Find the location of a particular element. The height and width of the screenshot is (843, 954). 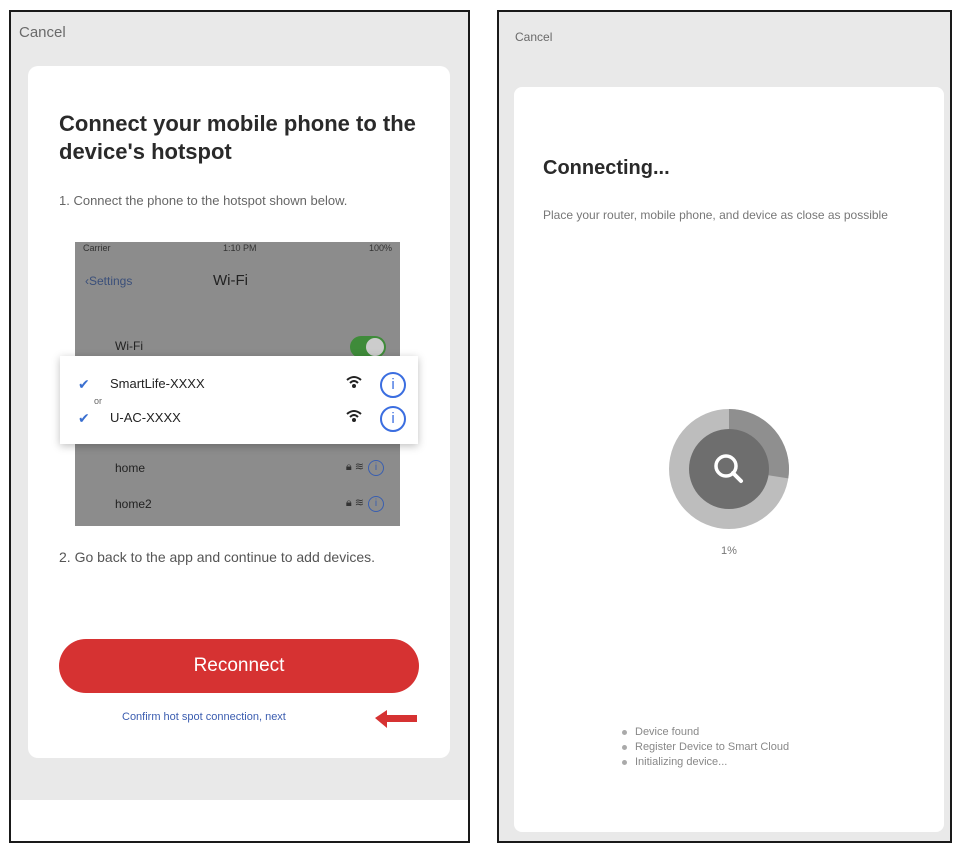

bottom-area is located at coordinates (239, 820).